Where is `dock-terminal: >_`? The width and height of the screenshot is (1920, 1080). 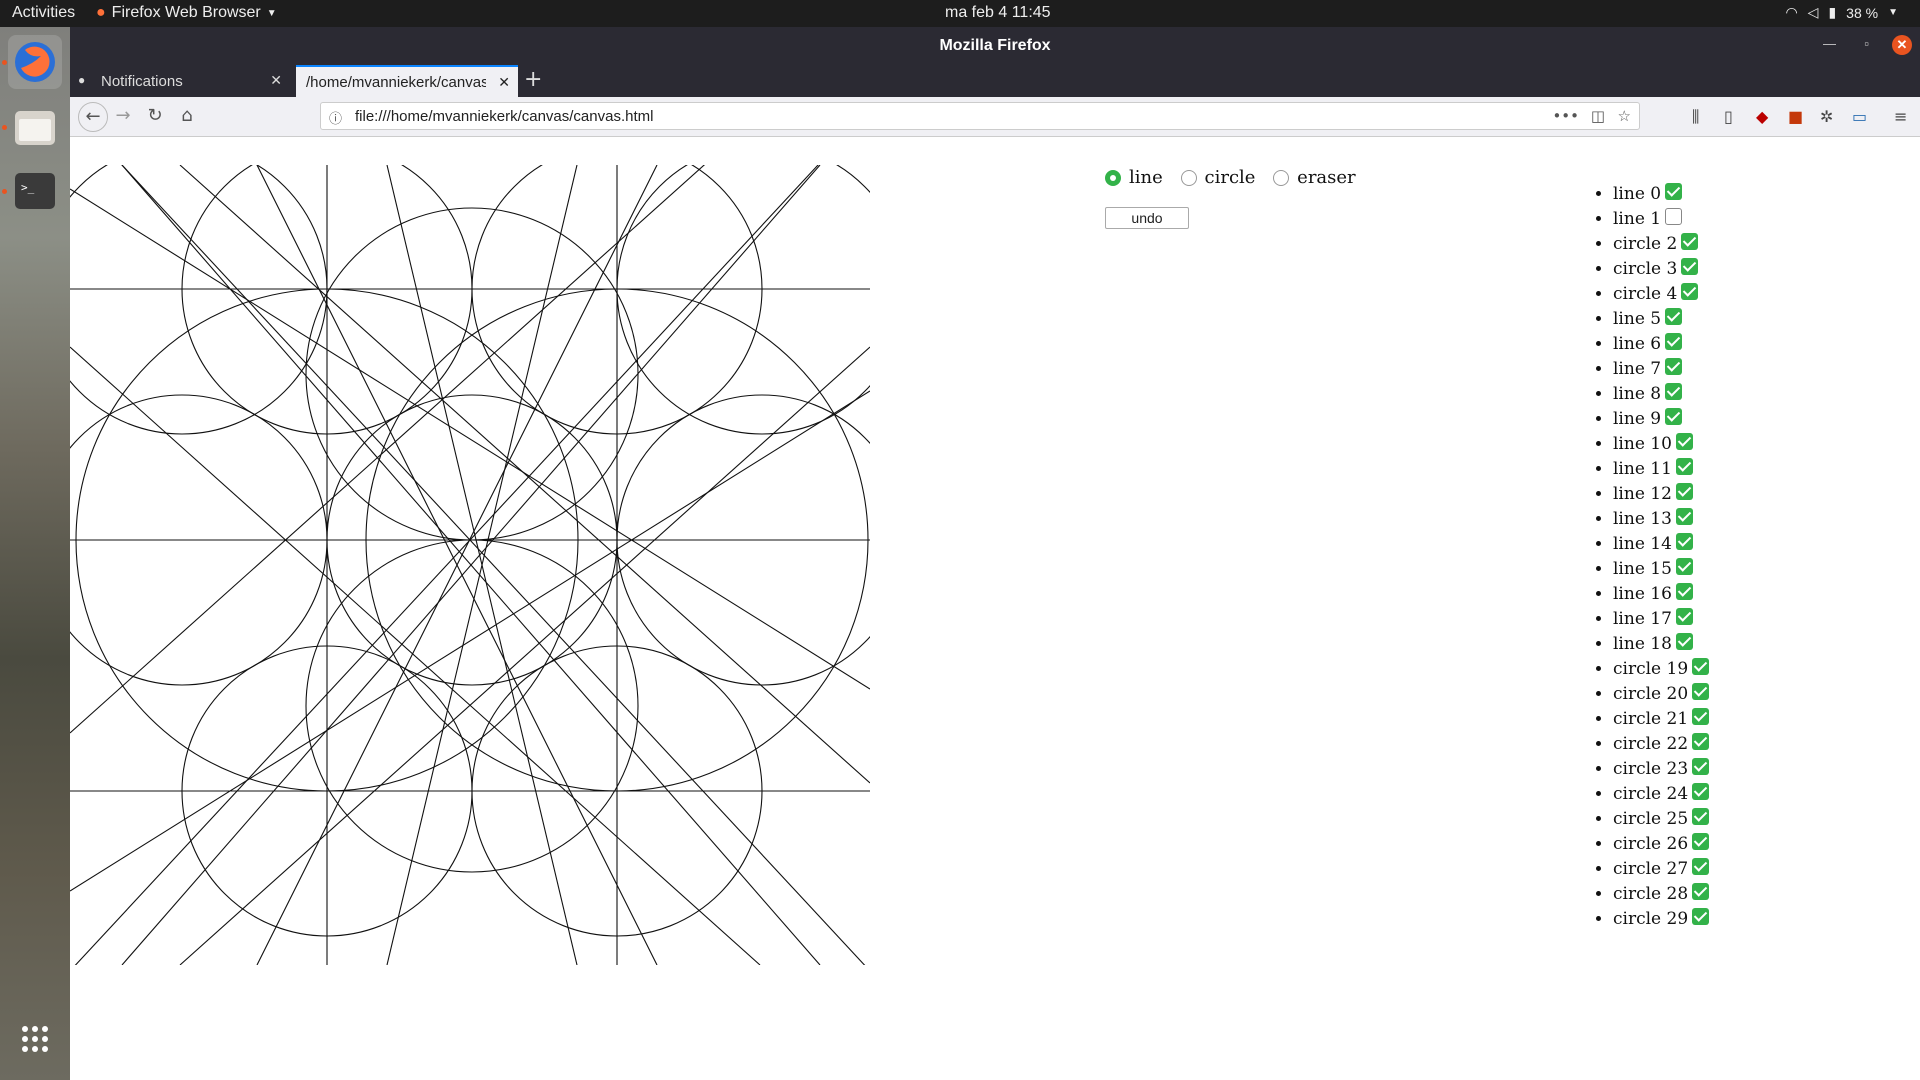
dock-terminal: >_ is located at coordinates (35, 191).